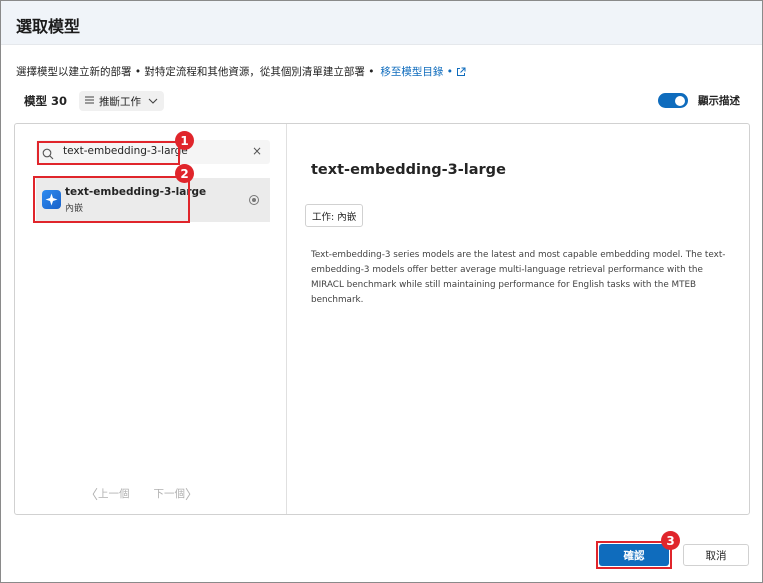  Describe the element at coordinates (192, 495) in the screenshot. I see `chevron-right-icon: 〉` at that location.